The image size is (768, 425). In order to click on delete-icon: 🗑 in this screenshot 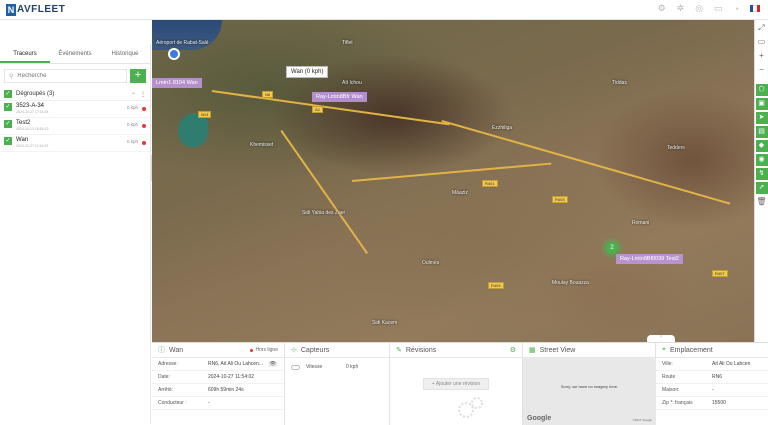, I will do `click(762, 202)`.